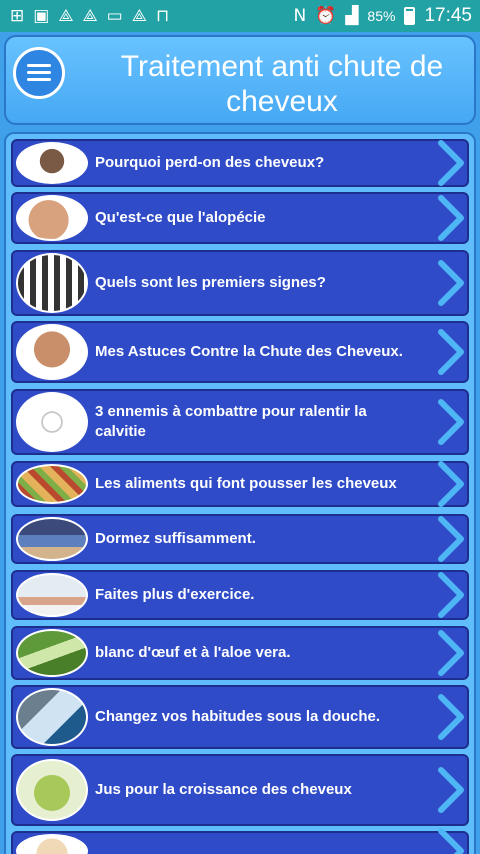  What do you see at coordinates (210, 282) in the screenshot?
I see `list-item-label: Quels sont les premiers signes?` at bounding box center [210, 282].